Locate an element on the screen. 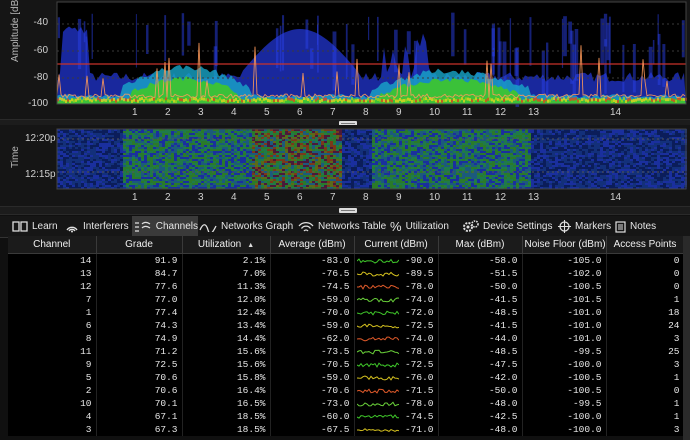 The image size is (690, 440). cell-current: -72.5 is located at coordinates (396, 364).